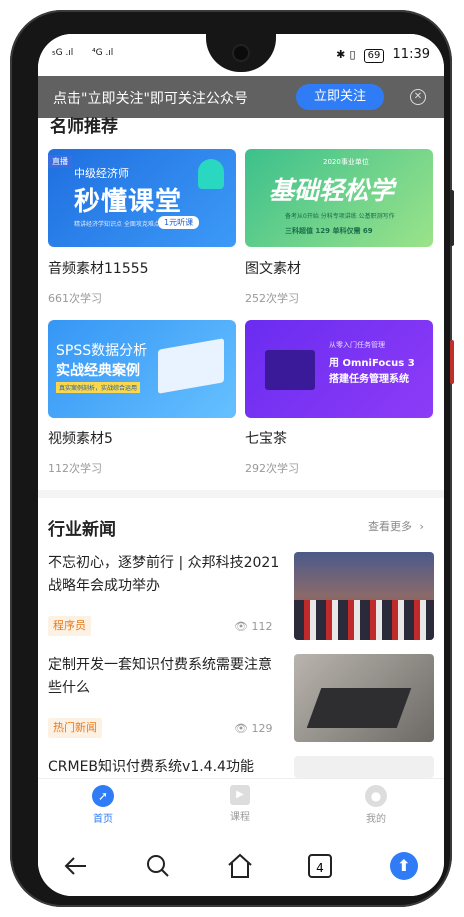  Describe the element at coordinates (69, 626) in the screenshot. I see `news-tag: 程序员` at that location.